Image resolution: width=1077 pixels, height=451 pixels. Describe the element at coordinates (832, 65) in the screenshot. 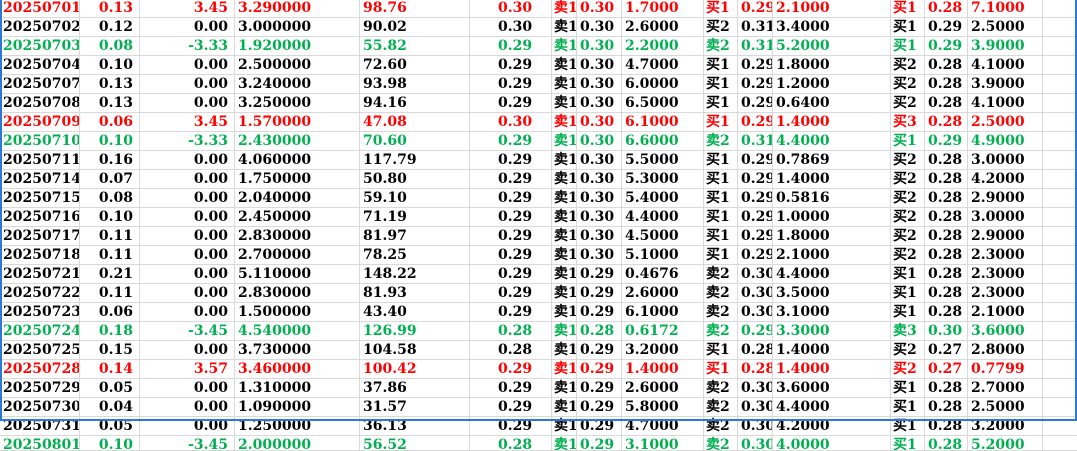

I see `level-qty-cell: 1.8000` at that location.